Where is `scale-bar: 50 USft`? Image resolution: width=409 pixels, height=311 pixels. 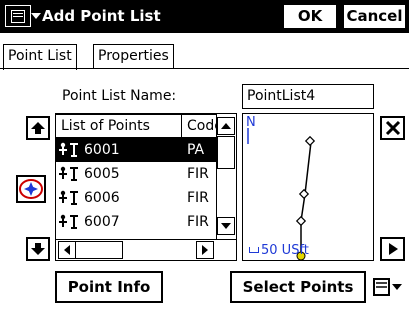 scale-bar: 50 USft is located at coordinates (279, 250).